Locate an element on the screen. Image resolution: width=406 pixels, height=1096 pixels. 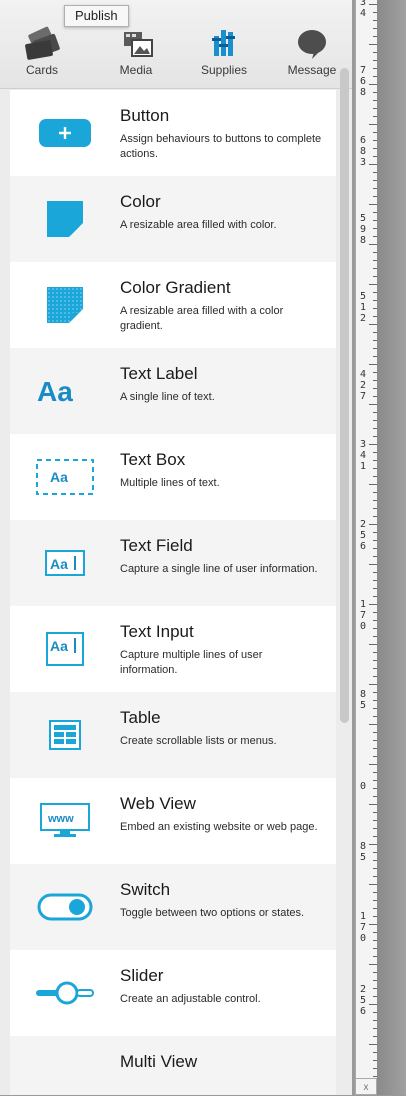
toolbar-cards-button: Cards is located at coordinates (42, 49).